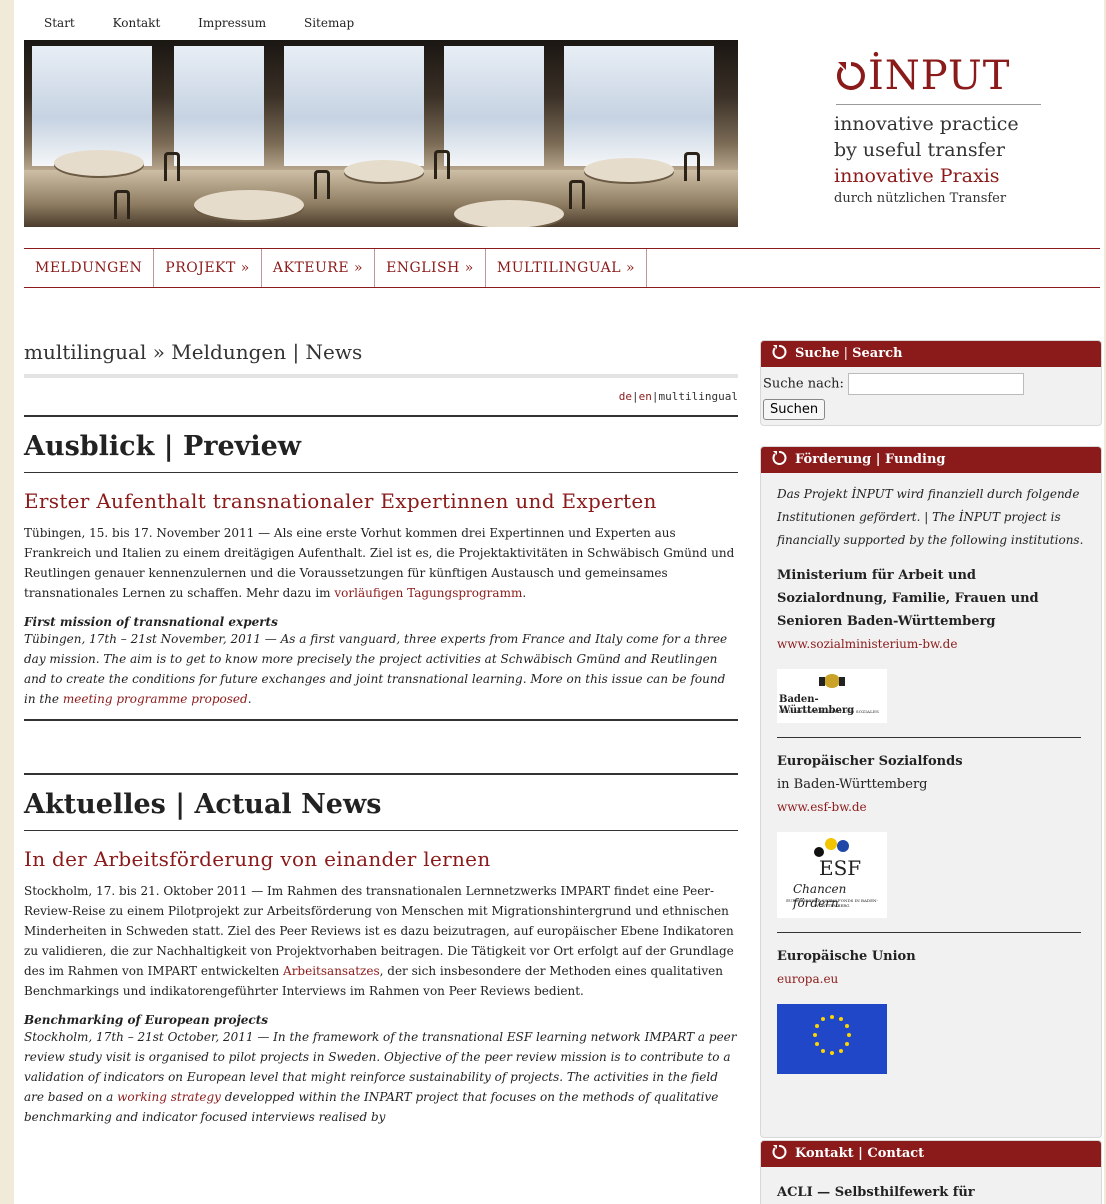  I want to click on news-section-title: Aktuelles | Actual News, so click(381, 802).